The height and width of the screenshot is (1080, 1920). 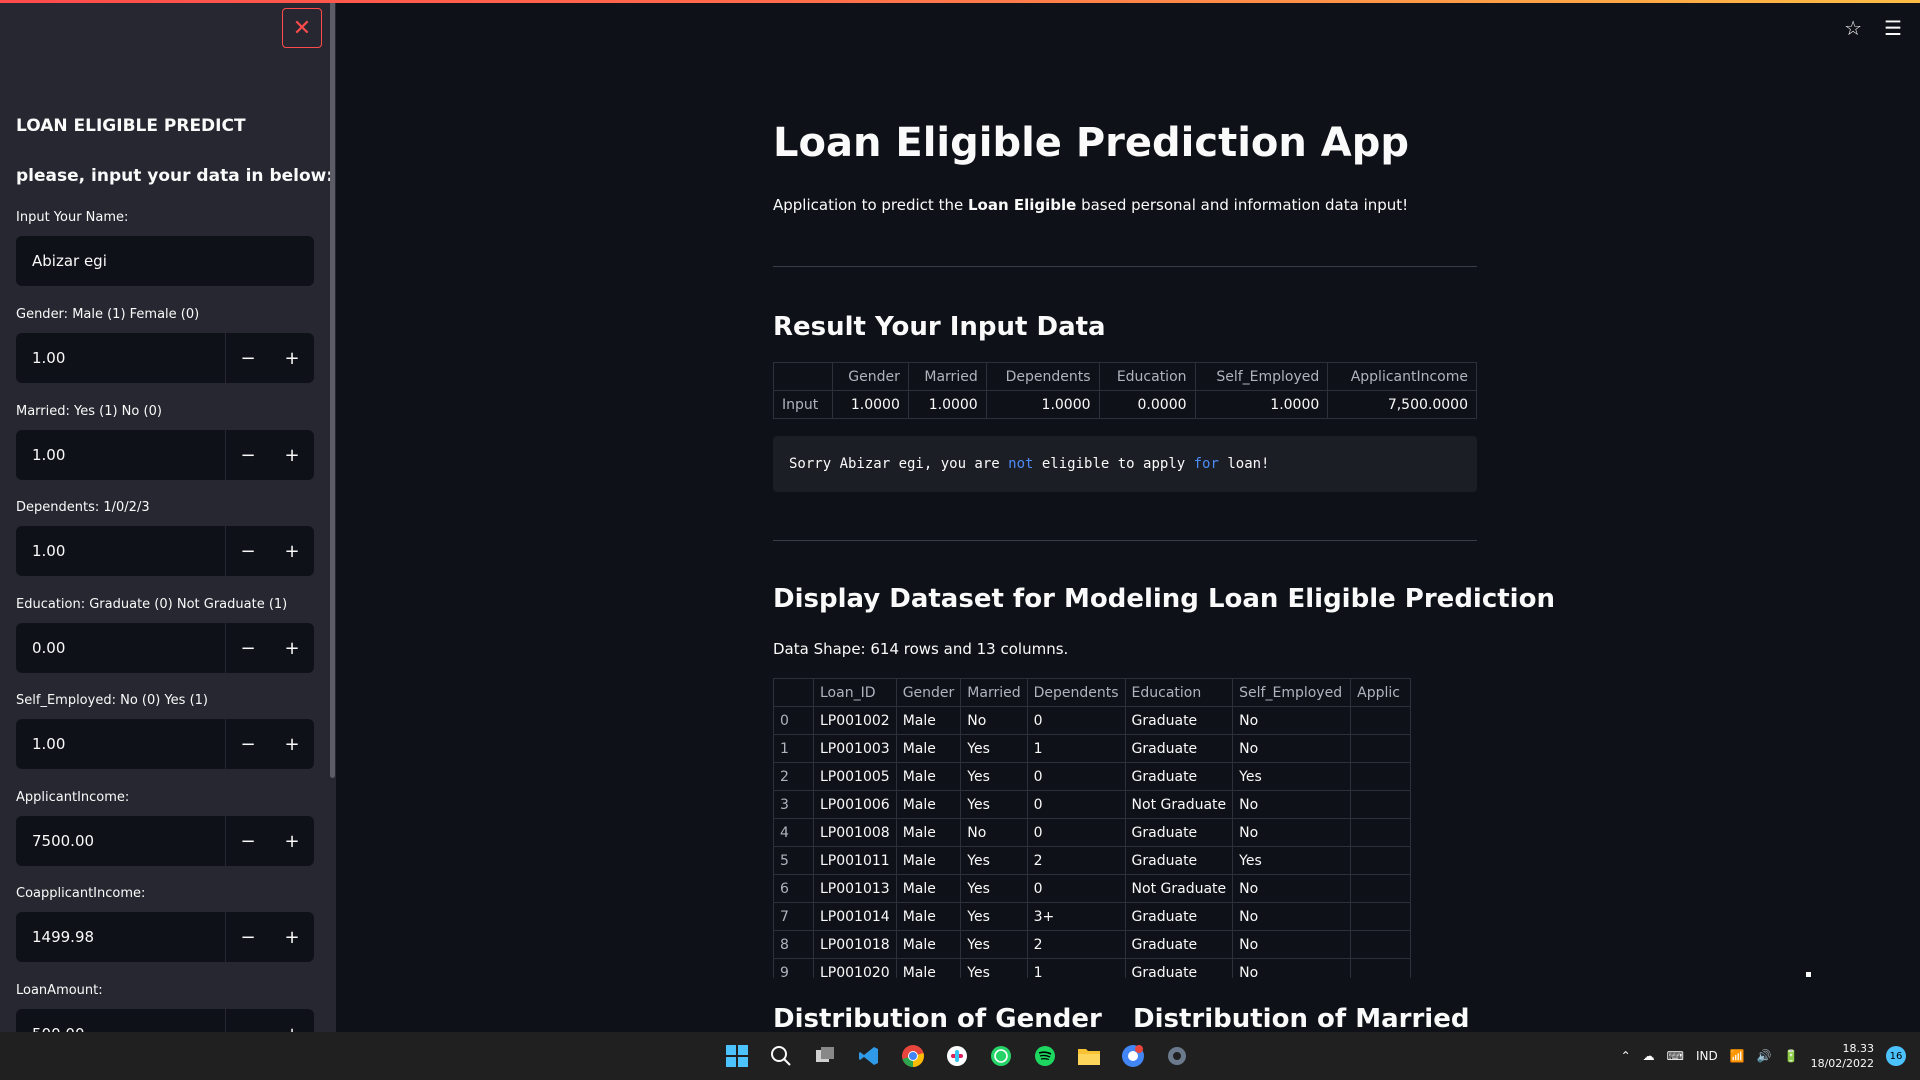 I want to click on slack-icon, so click(x=957, y=1056).